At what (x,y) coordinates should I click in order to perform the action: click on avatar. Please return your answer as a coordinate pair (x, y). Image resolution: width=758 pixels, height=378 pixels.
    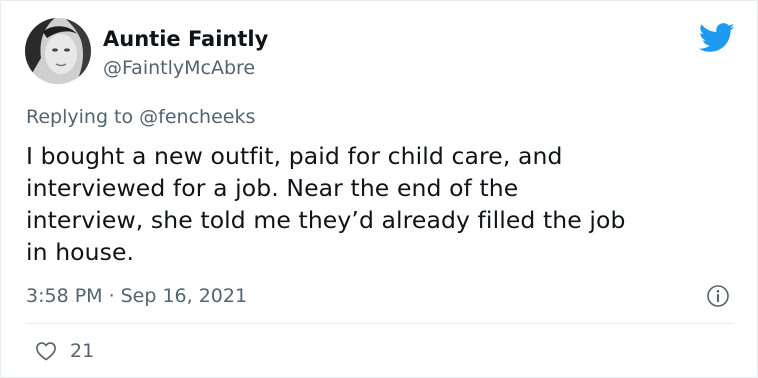
    Looking at the image, I should click on (58, 51).